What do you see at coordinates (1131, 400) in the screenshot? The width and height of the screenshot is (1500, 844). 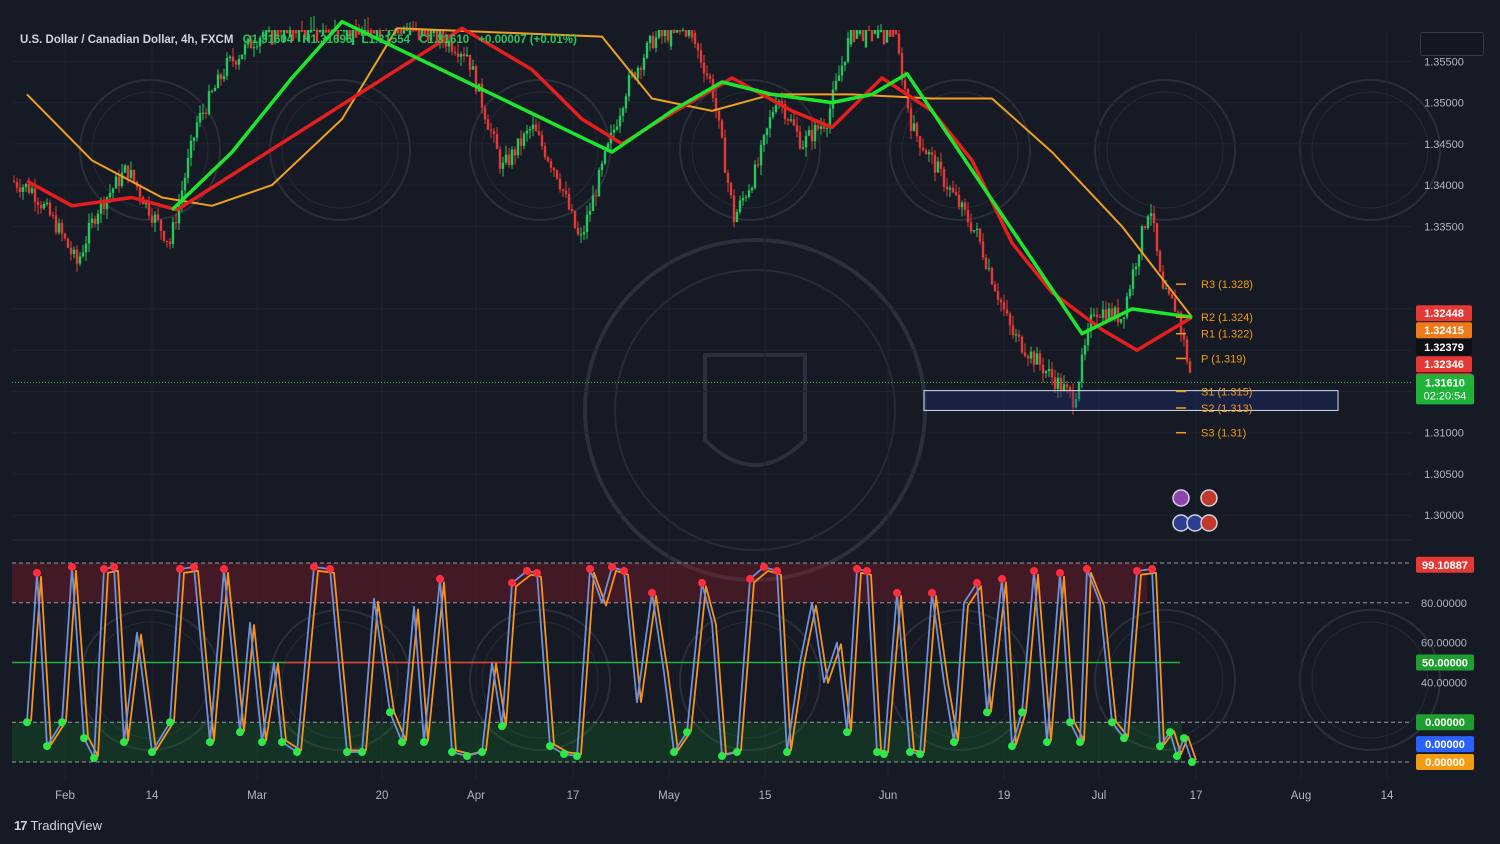 I see `support-zone-box` at bounding box center [1131, 400].